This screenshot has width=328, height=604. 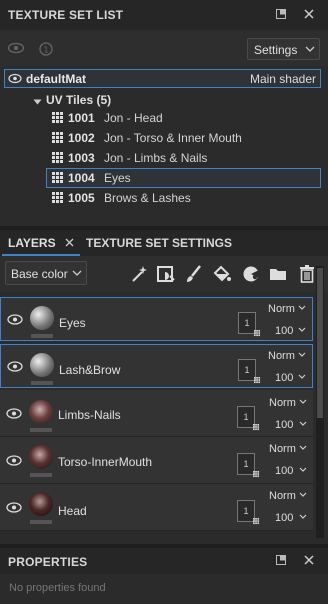 I want to click on uv-tile-name: Jon - Head, so click(x=133, y=118).